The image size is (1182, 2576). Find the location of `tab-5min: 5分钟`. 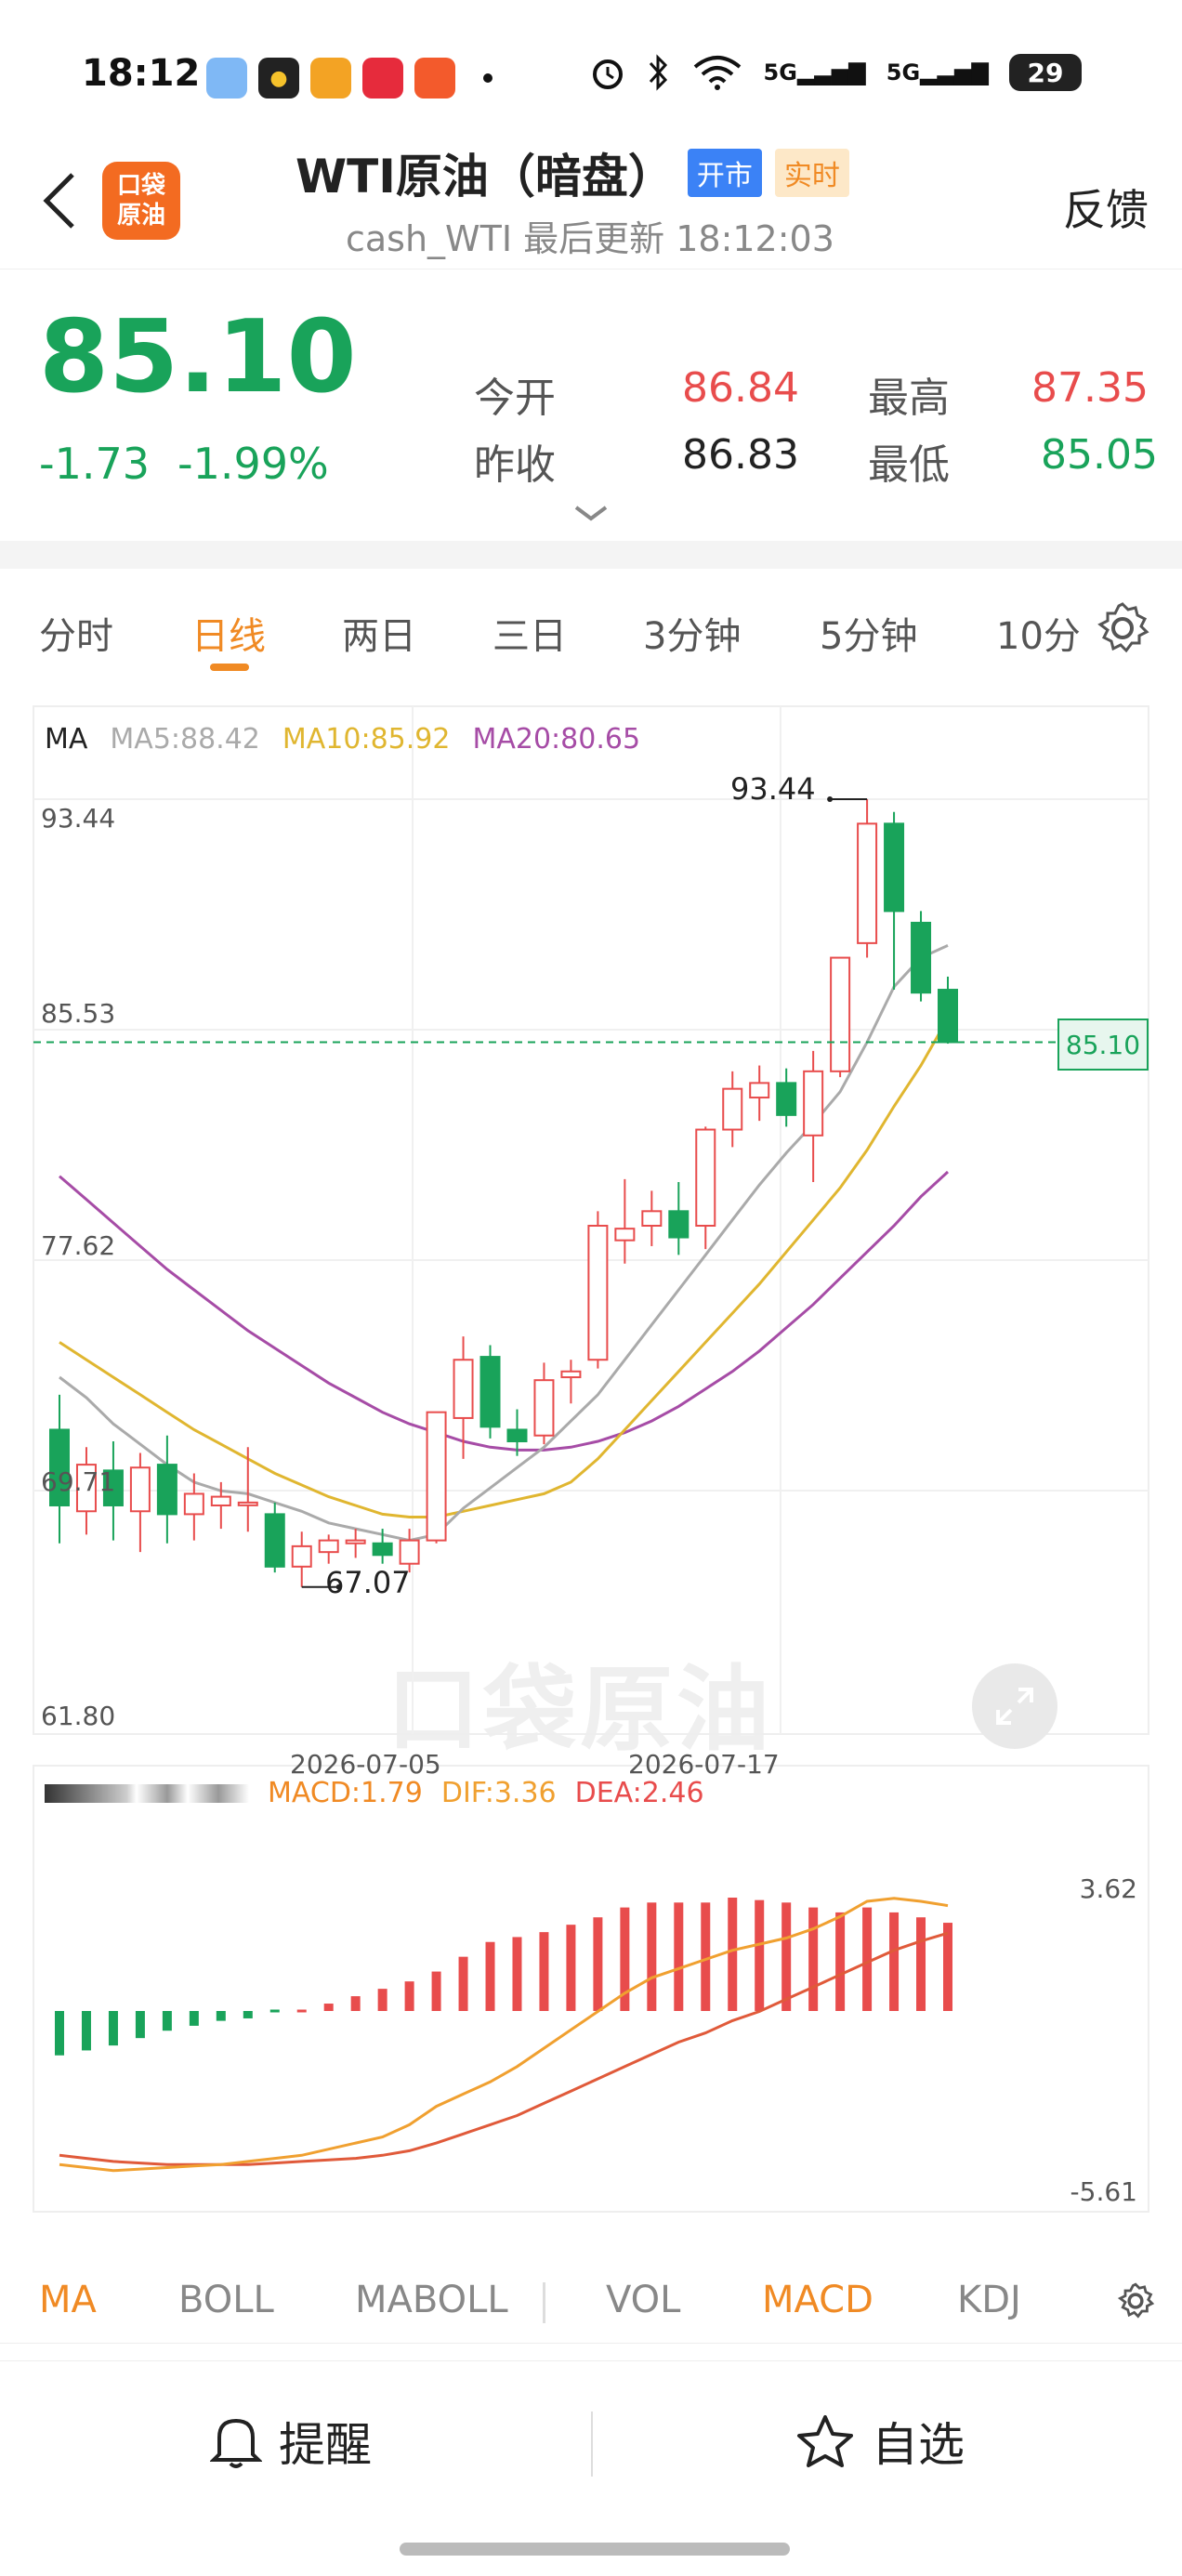

tab-5min: 5分钟 is located at coordinates (868, 633).